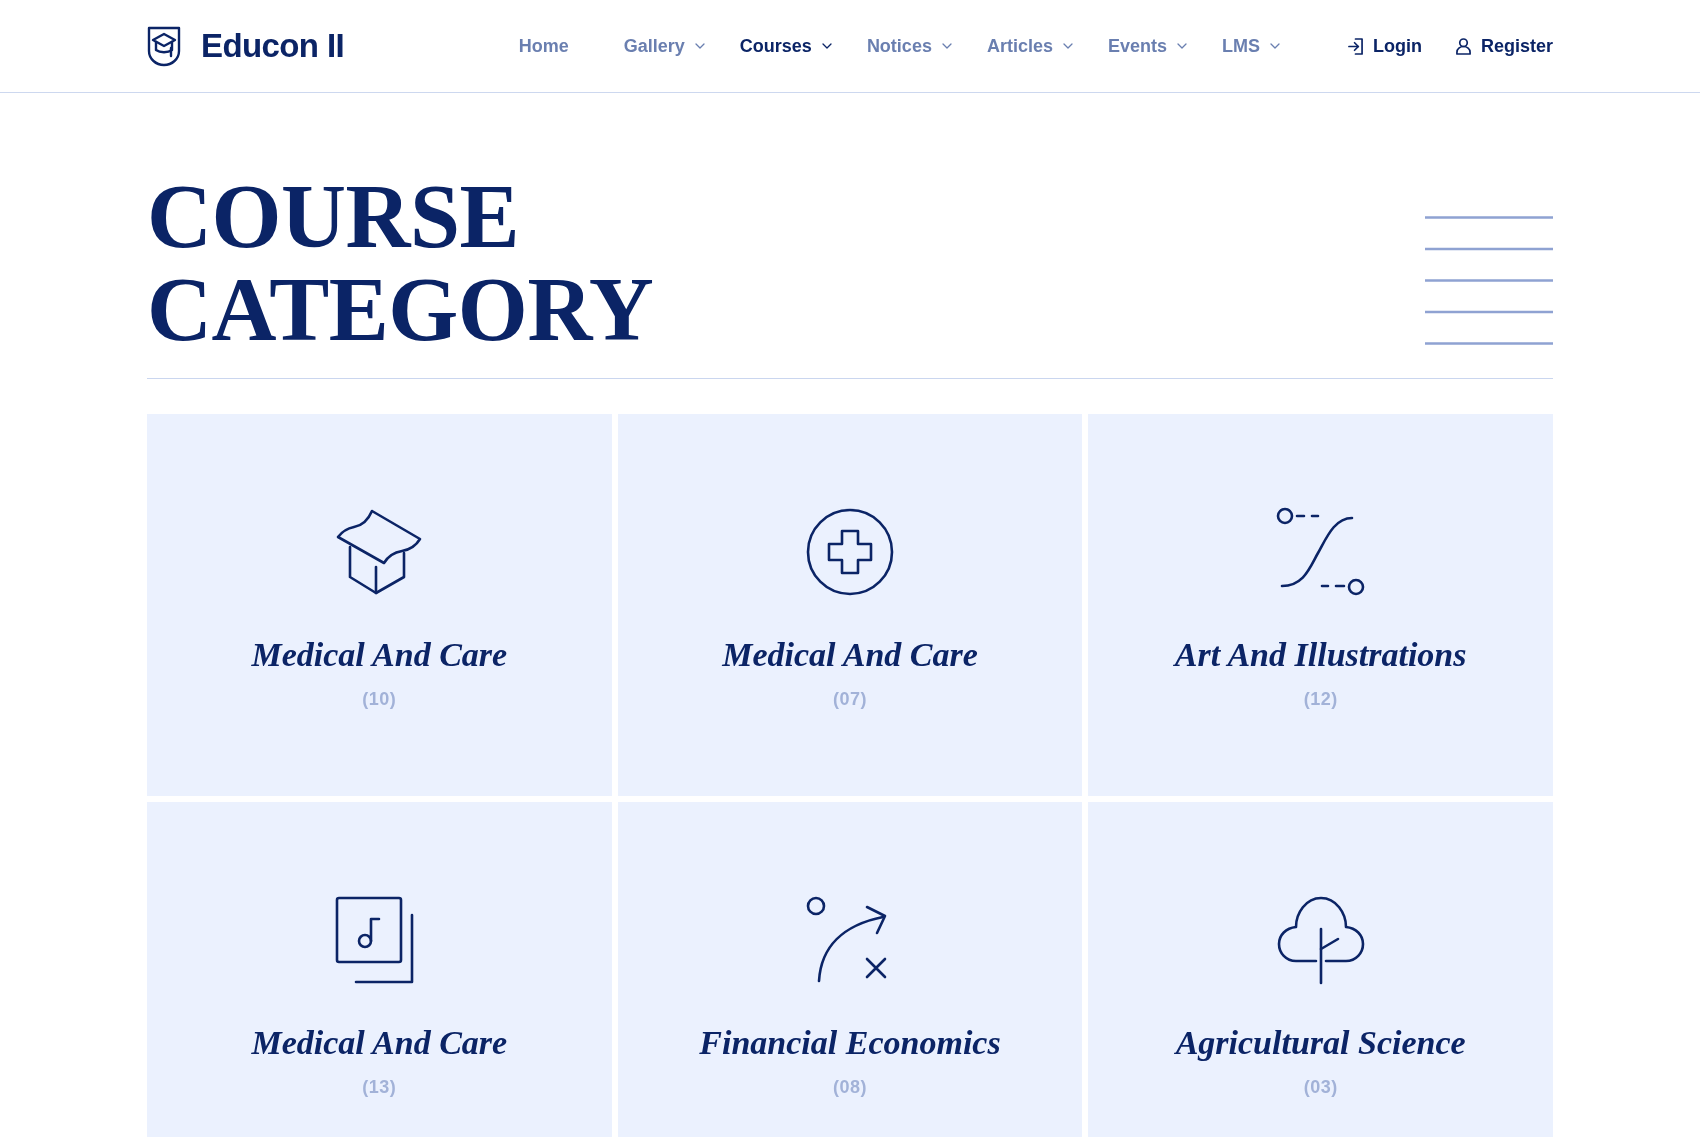 This screenshot has width=1700, height=1137. I want to click on login-icon, so click(1355, 46).